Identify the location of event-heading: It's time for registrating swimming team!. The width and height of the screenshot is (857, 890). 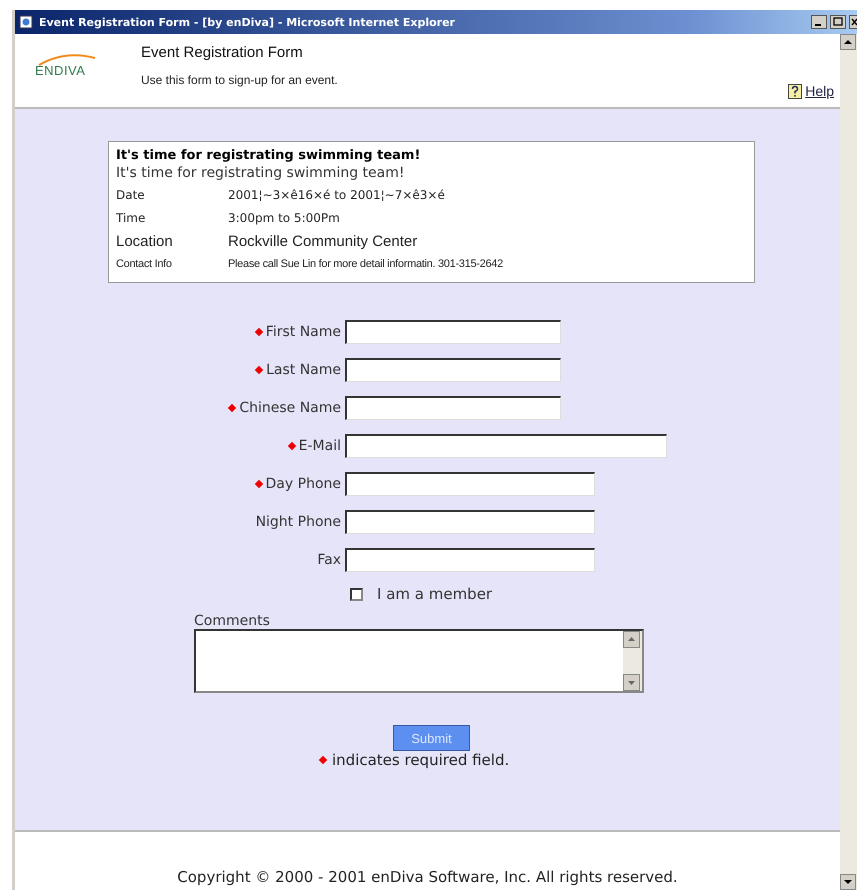
(269, 155).